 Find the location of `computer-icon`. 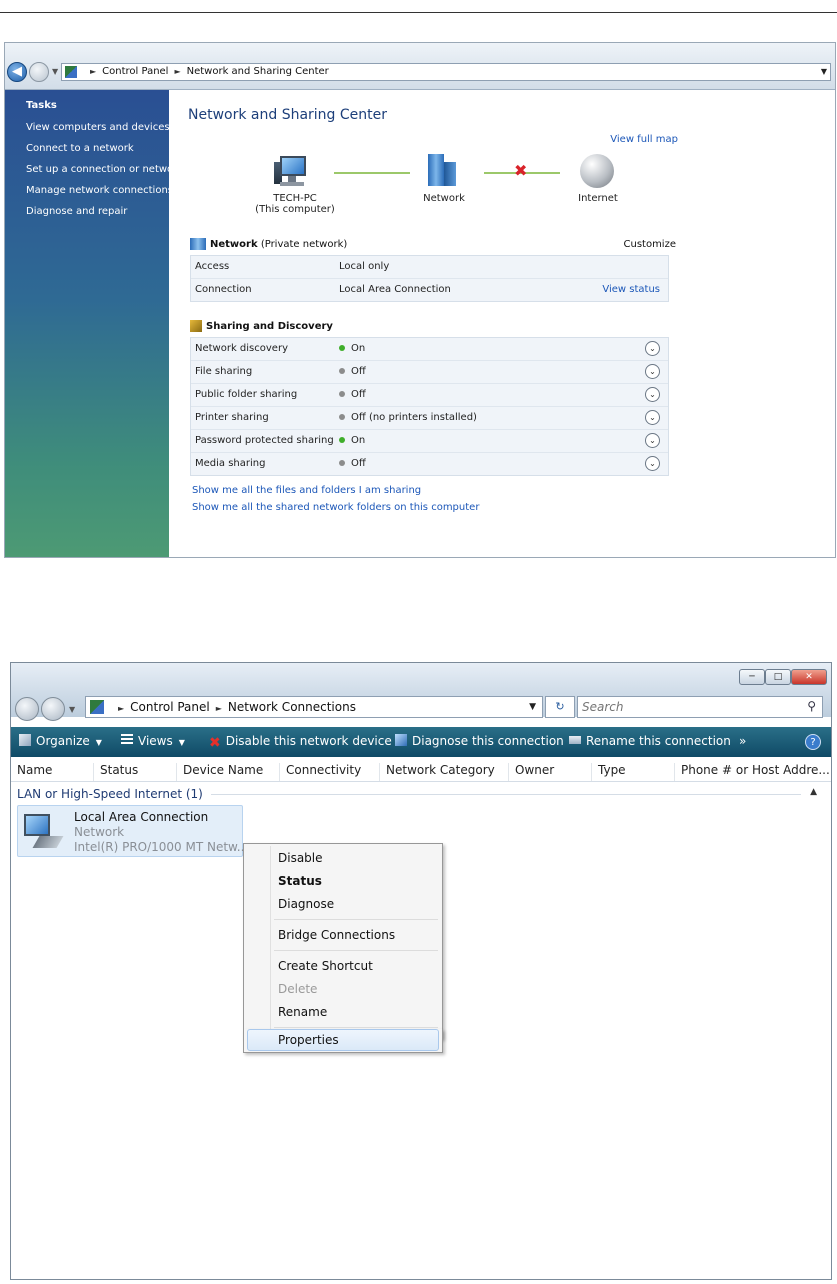

computer-icon is located at coordinates (291, 171).